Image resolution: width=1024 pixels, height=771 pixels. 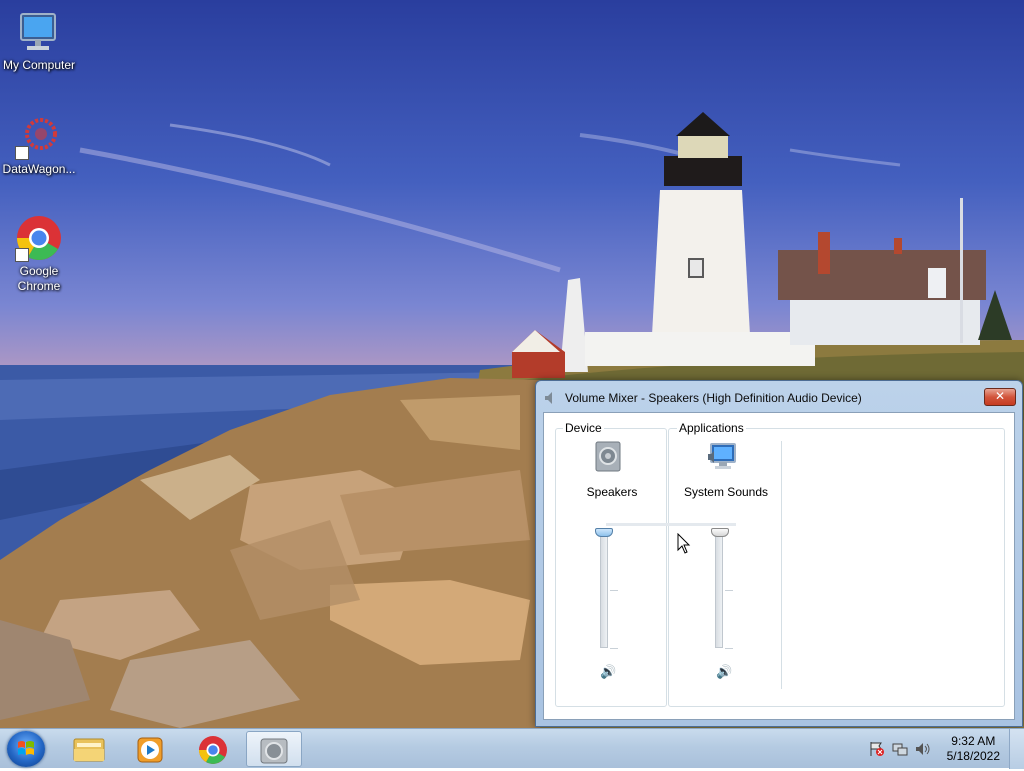 What do you see at coordinates (512, 748) in the screenshot?
I see `taskbar: 9:32 AM 5/18/2022` at bounding box center [512, 748].